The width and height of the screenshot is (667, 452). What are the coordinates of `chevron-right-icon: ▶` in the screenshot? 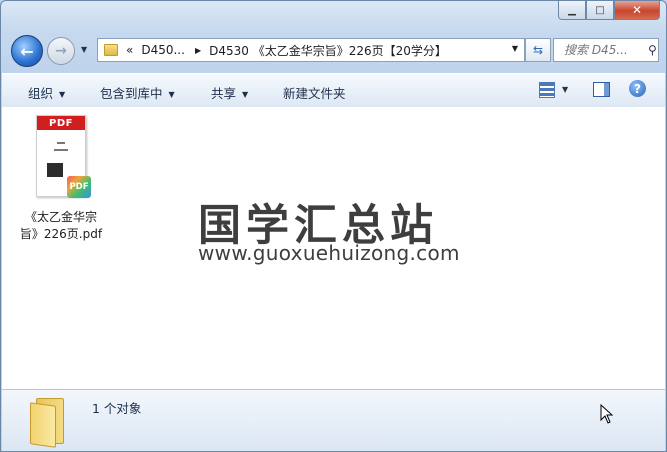 It's located at (198, 50).